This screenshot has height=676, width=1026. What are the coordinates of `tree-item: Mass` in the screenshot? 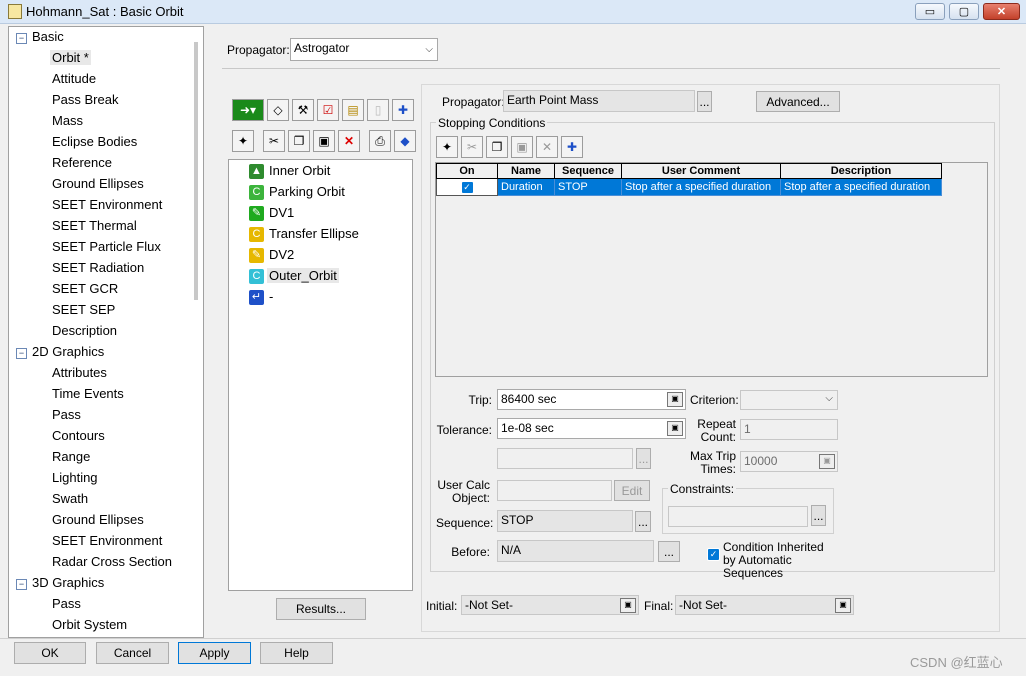 It's located at (67, 120).